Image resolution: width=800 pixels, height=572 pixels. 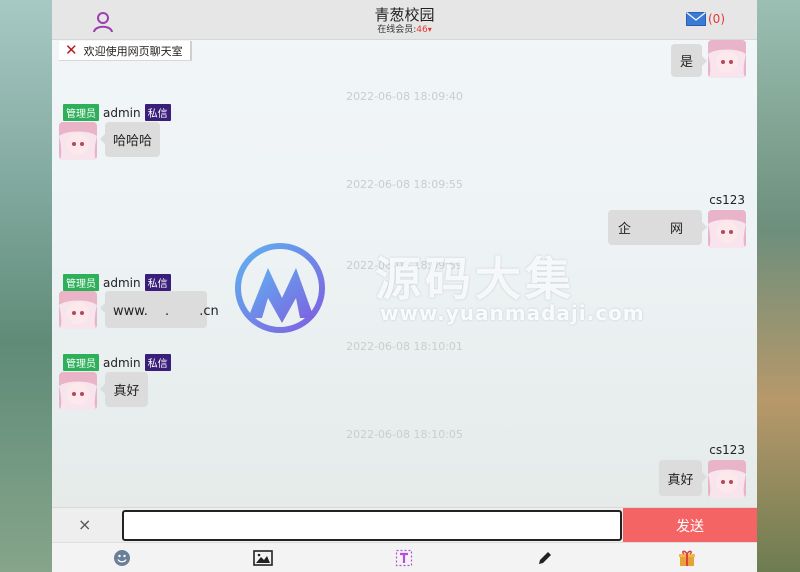 What do you see at coordinates (404, 184) in the screenshot?
I see `timestamp: 2022-06-08 18:09:55` at bounding box center [404, 184].